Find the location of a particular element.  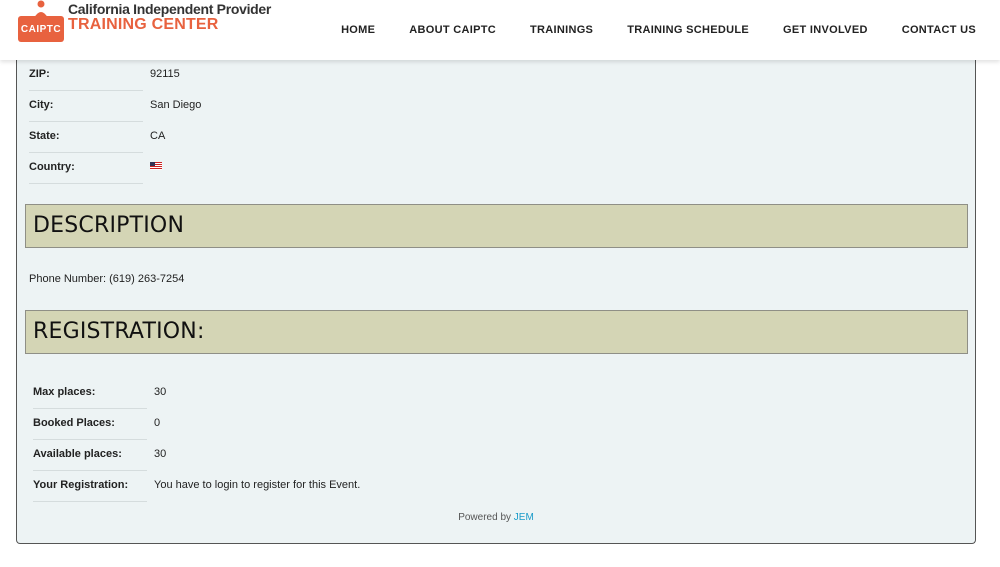

city-value: San Diego is located at coordinates (176, 105).